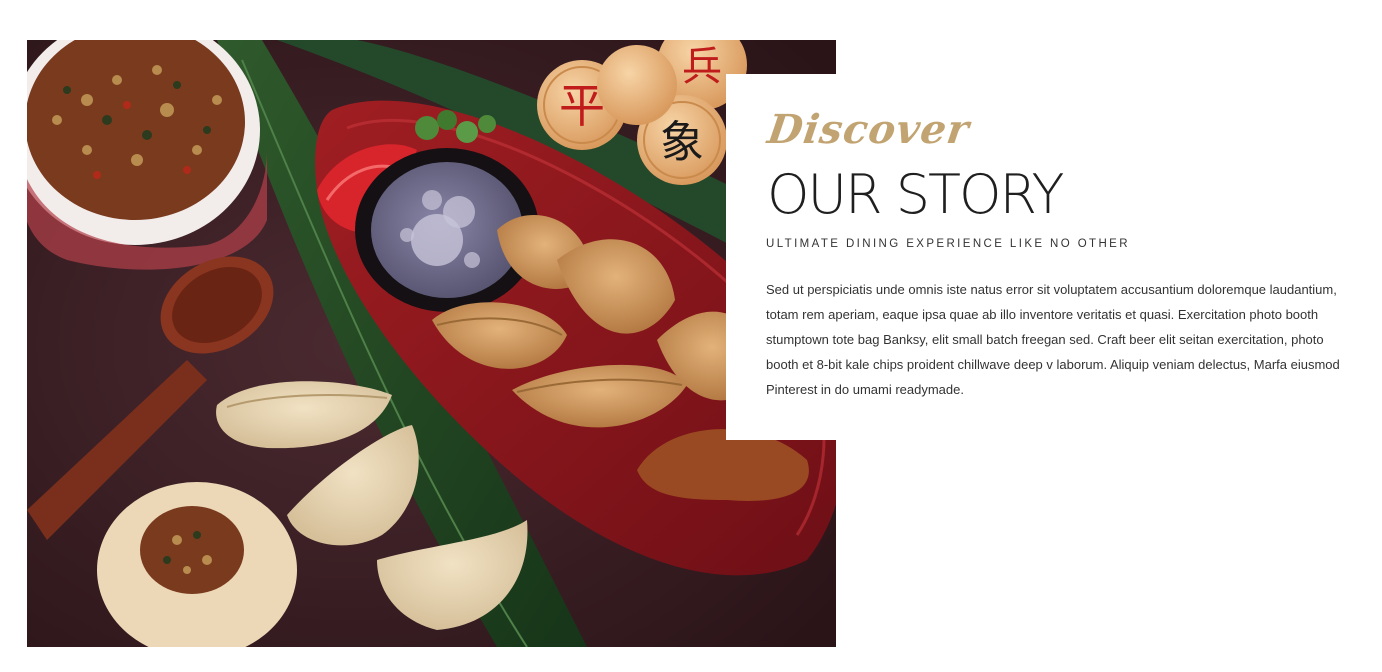 The height and width of the screenshot is (672, 1382). What do you see at coordinates (868, 129) in the screenshot?
I see `story-eyebrow: Discover` at bounding box center [868, 129].